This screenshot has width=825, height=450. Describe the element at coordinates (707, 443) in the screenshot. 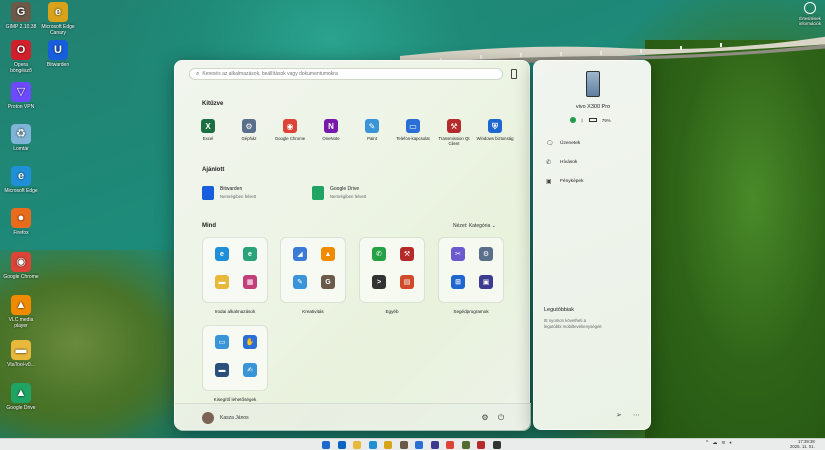

I see `chevron-up-icon: ^` at that location.